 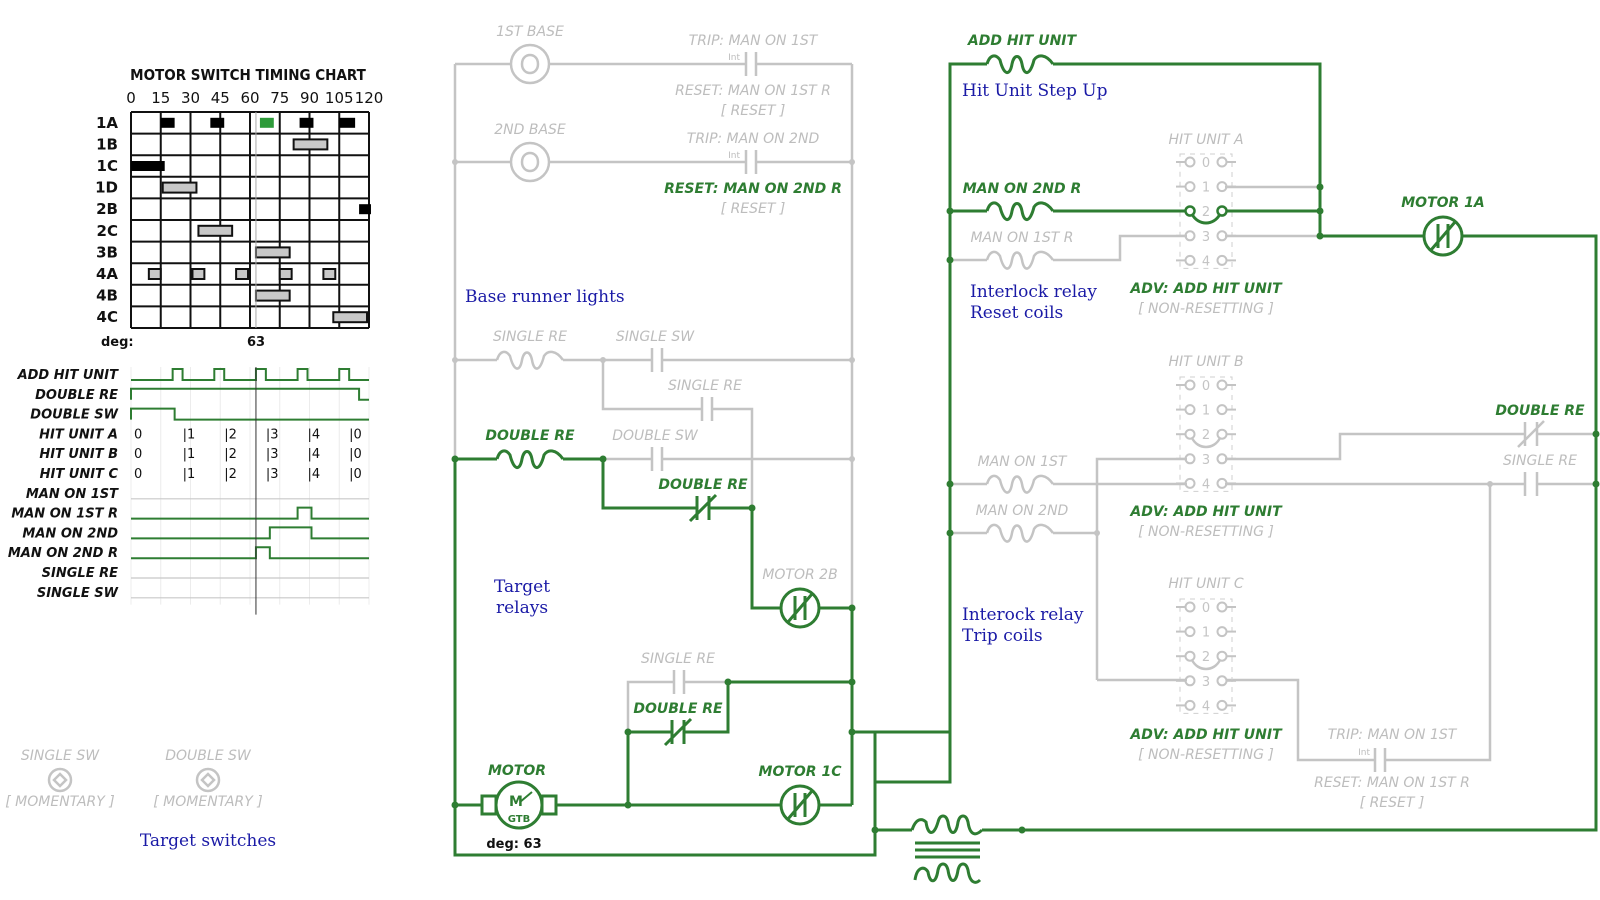 I want to click on motor-deg-label: deg: 63, so click(x=513, y=844).